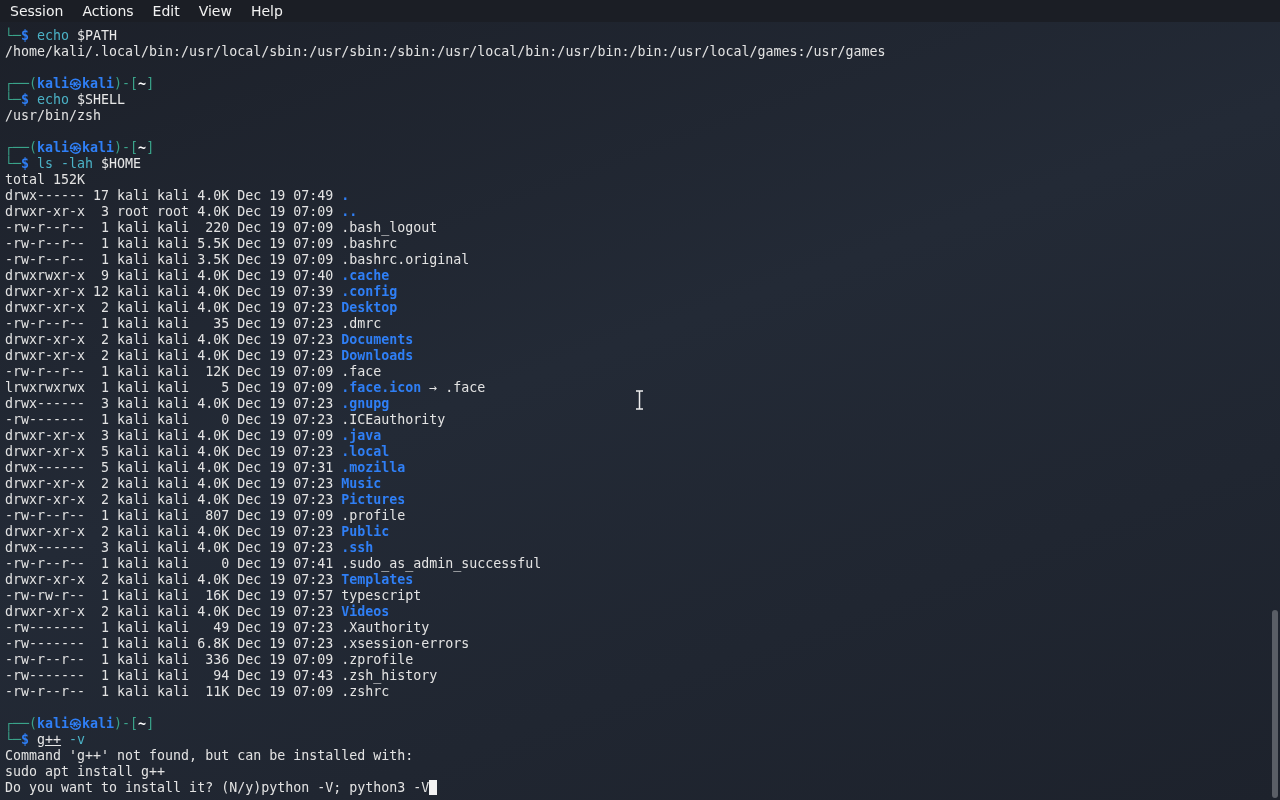 This screenshot has height=800, width=1280. I want to click on terminal-output: /home/kali/.local/bin:/usr/local/sbin:/usr/sbin:/sbin:/usr/local/bin:/usr/bin:/bin:/usr/local/games:/usr/games, so click(445, 51).